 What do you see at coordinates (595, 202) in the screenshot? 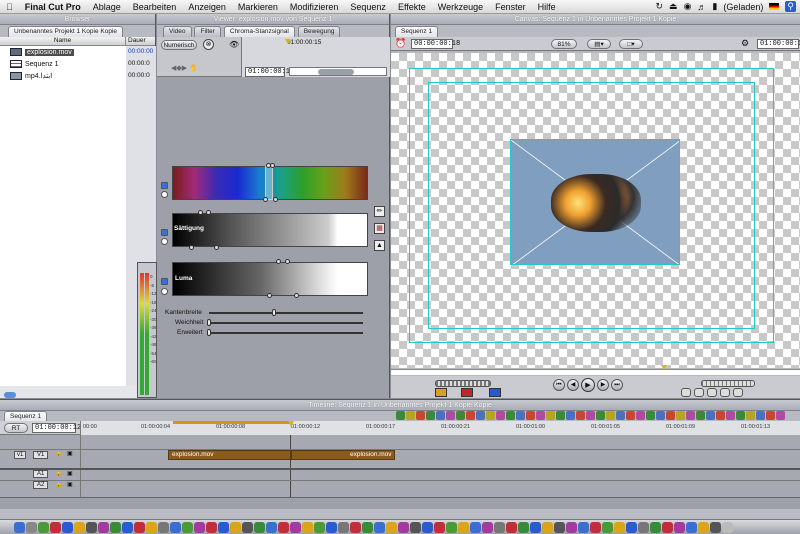
I see `explosion-clip-frame` at bounding box center [595, 202].